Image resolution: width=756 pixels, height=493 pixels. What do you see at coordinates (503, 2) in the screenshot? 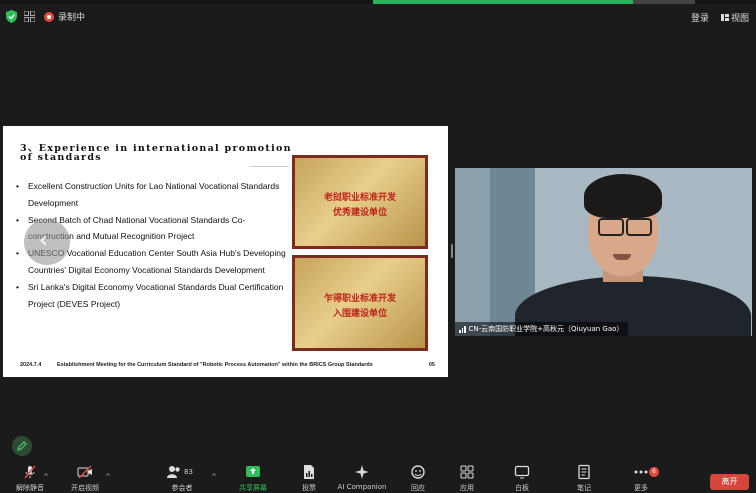
I see `sharing-indicator-bar` at bounding box center [503, 2].